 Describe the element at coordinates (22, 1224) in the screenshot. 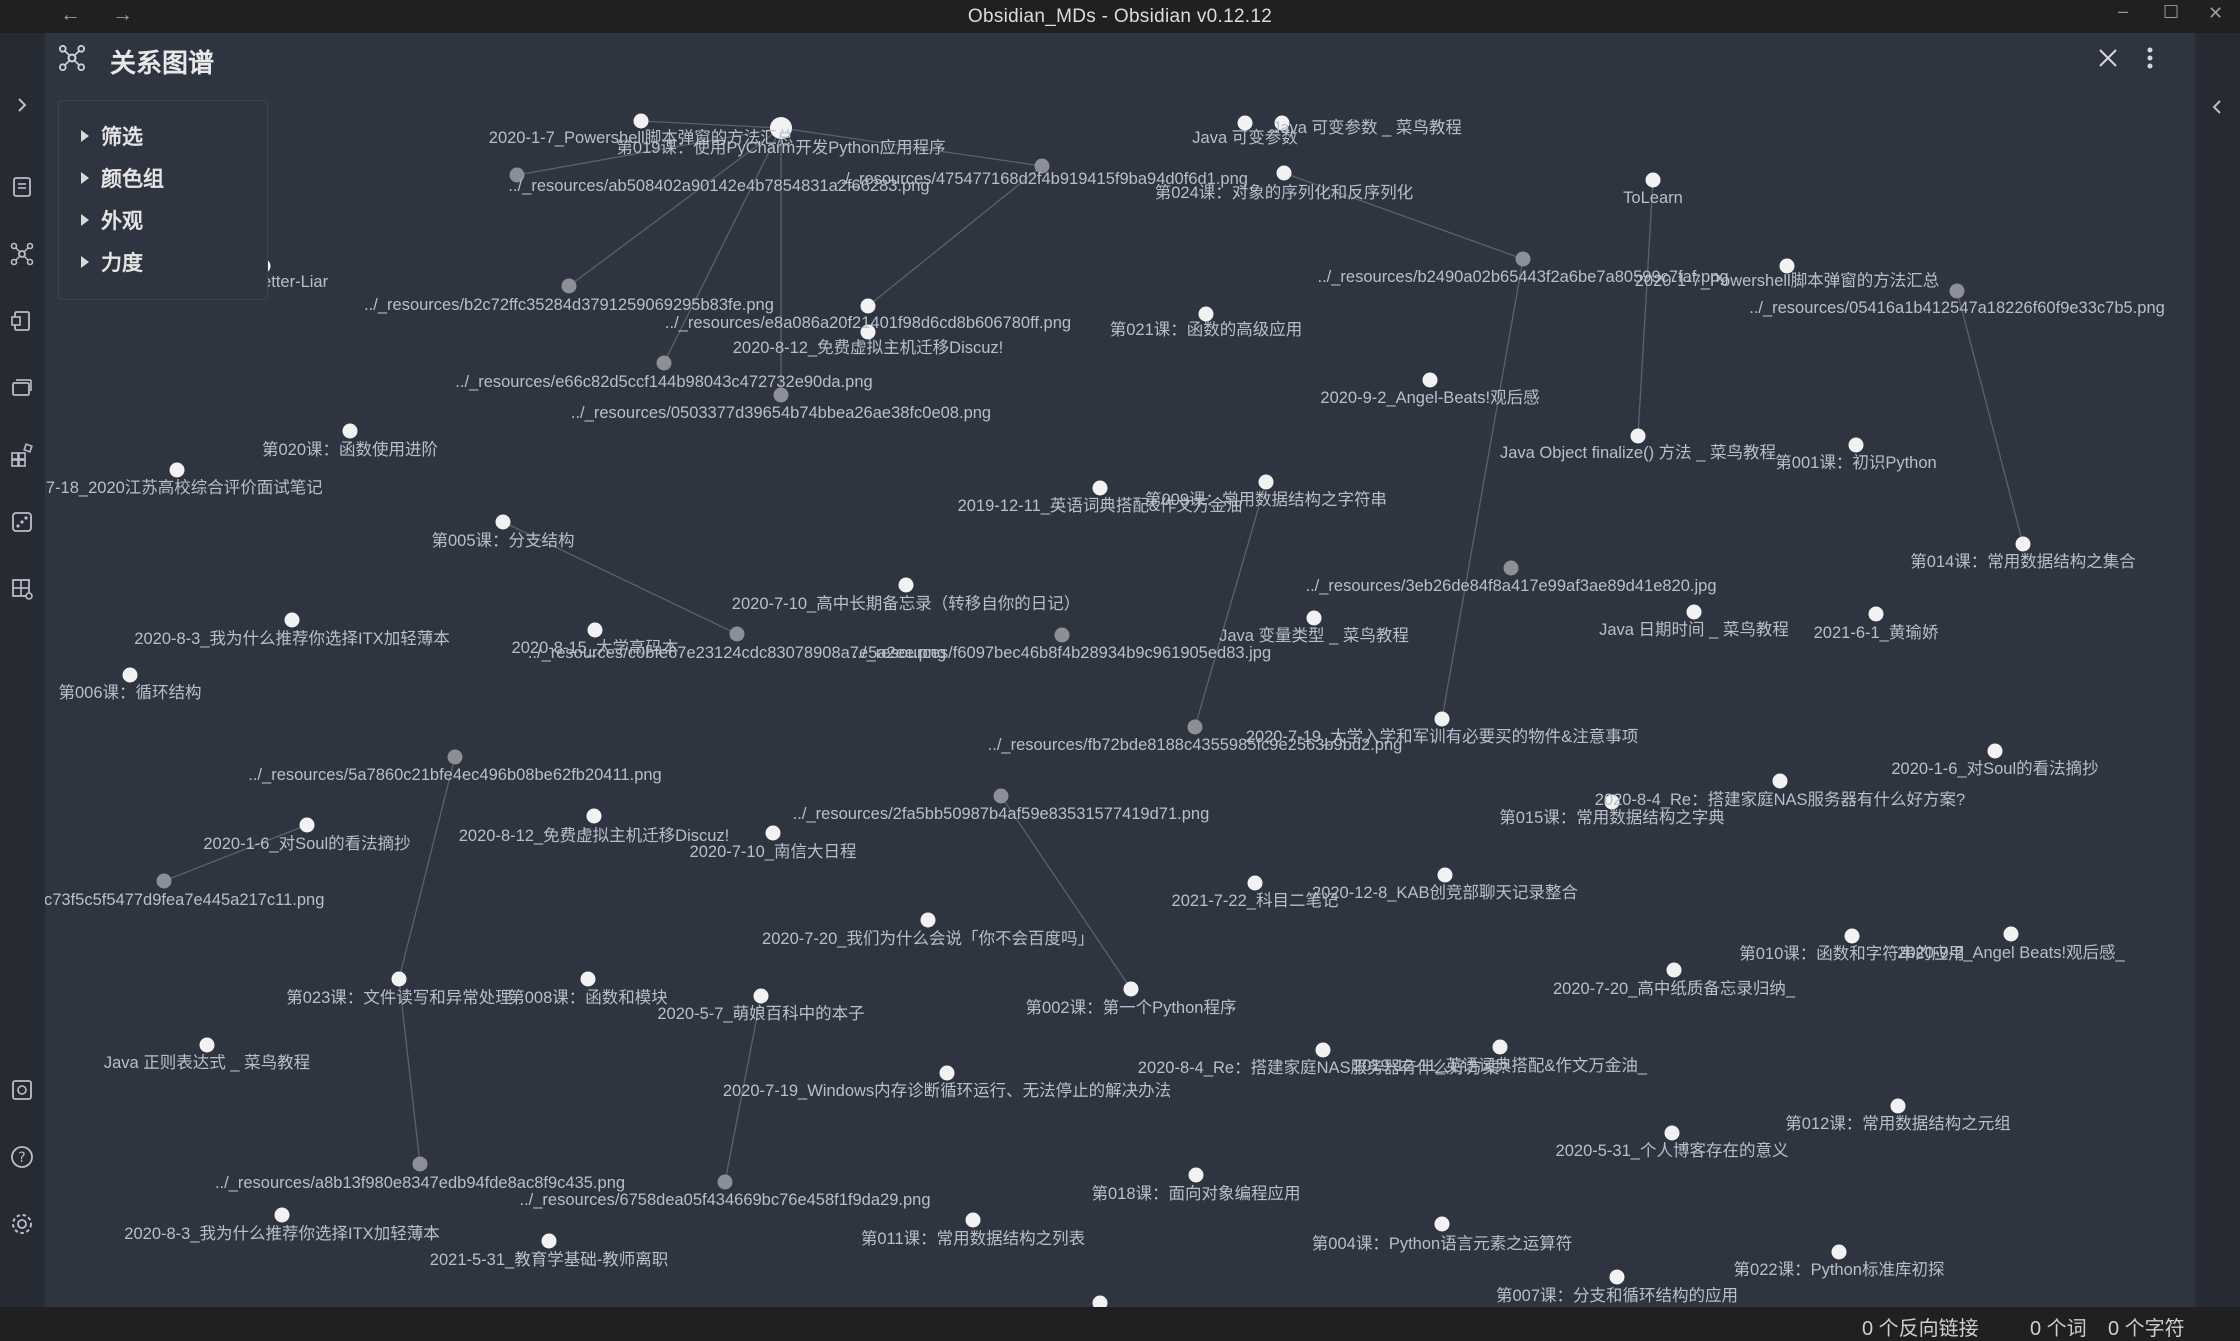

I see `settings-gear-icon` at that location.